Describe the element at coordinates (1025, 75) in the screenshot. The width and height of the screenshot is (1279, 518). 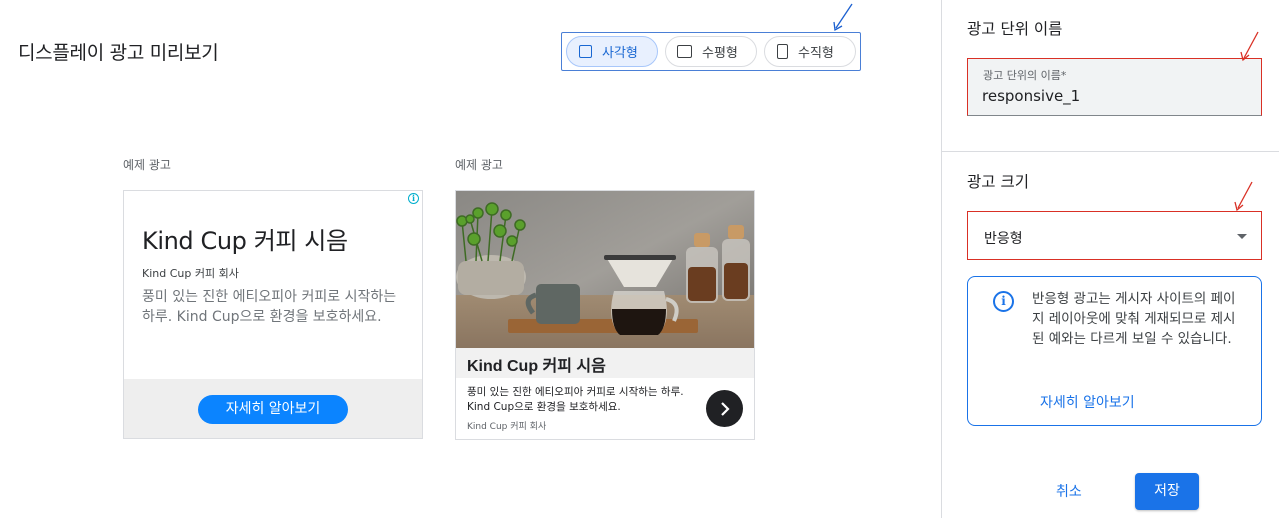
I see `ad-unit-name-label: 광고 단위의 이름*` at that location.